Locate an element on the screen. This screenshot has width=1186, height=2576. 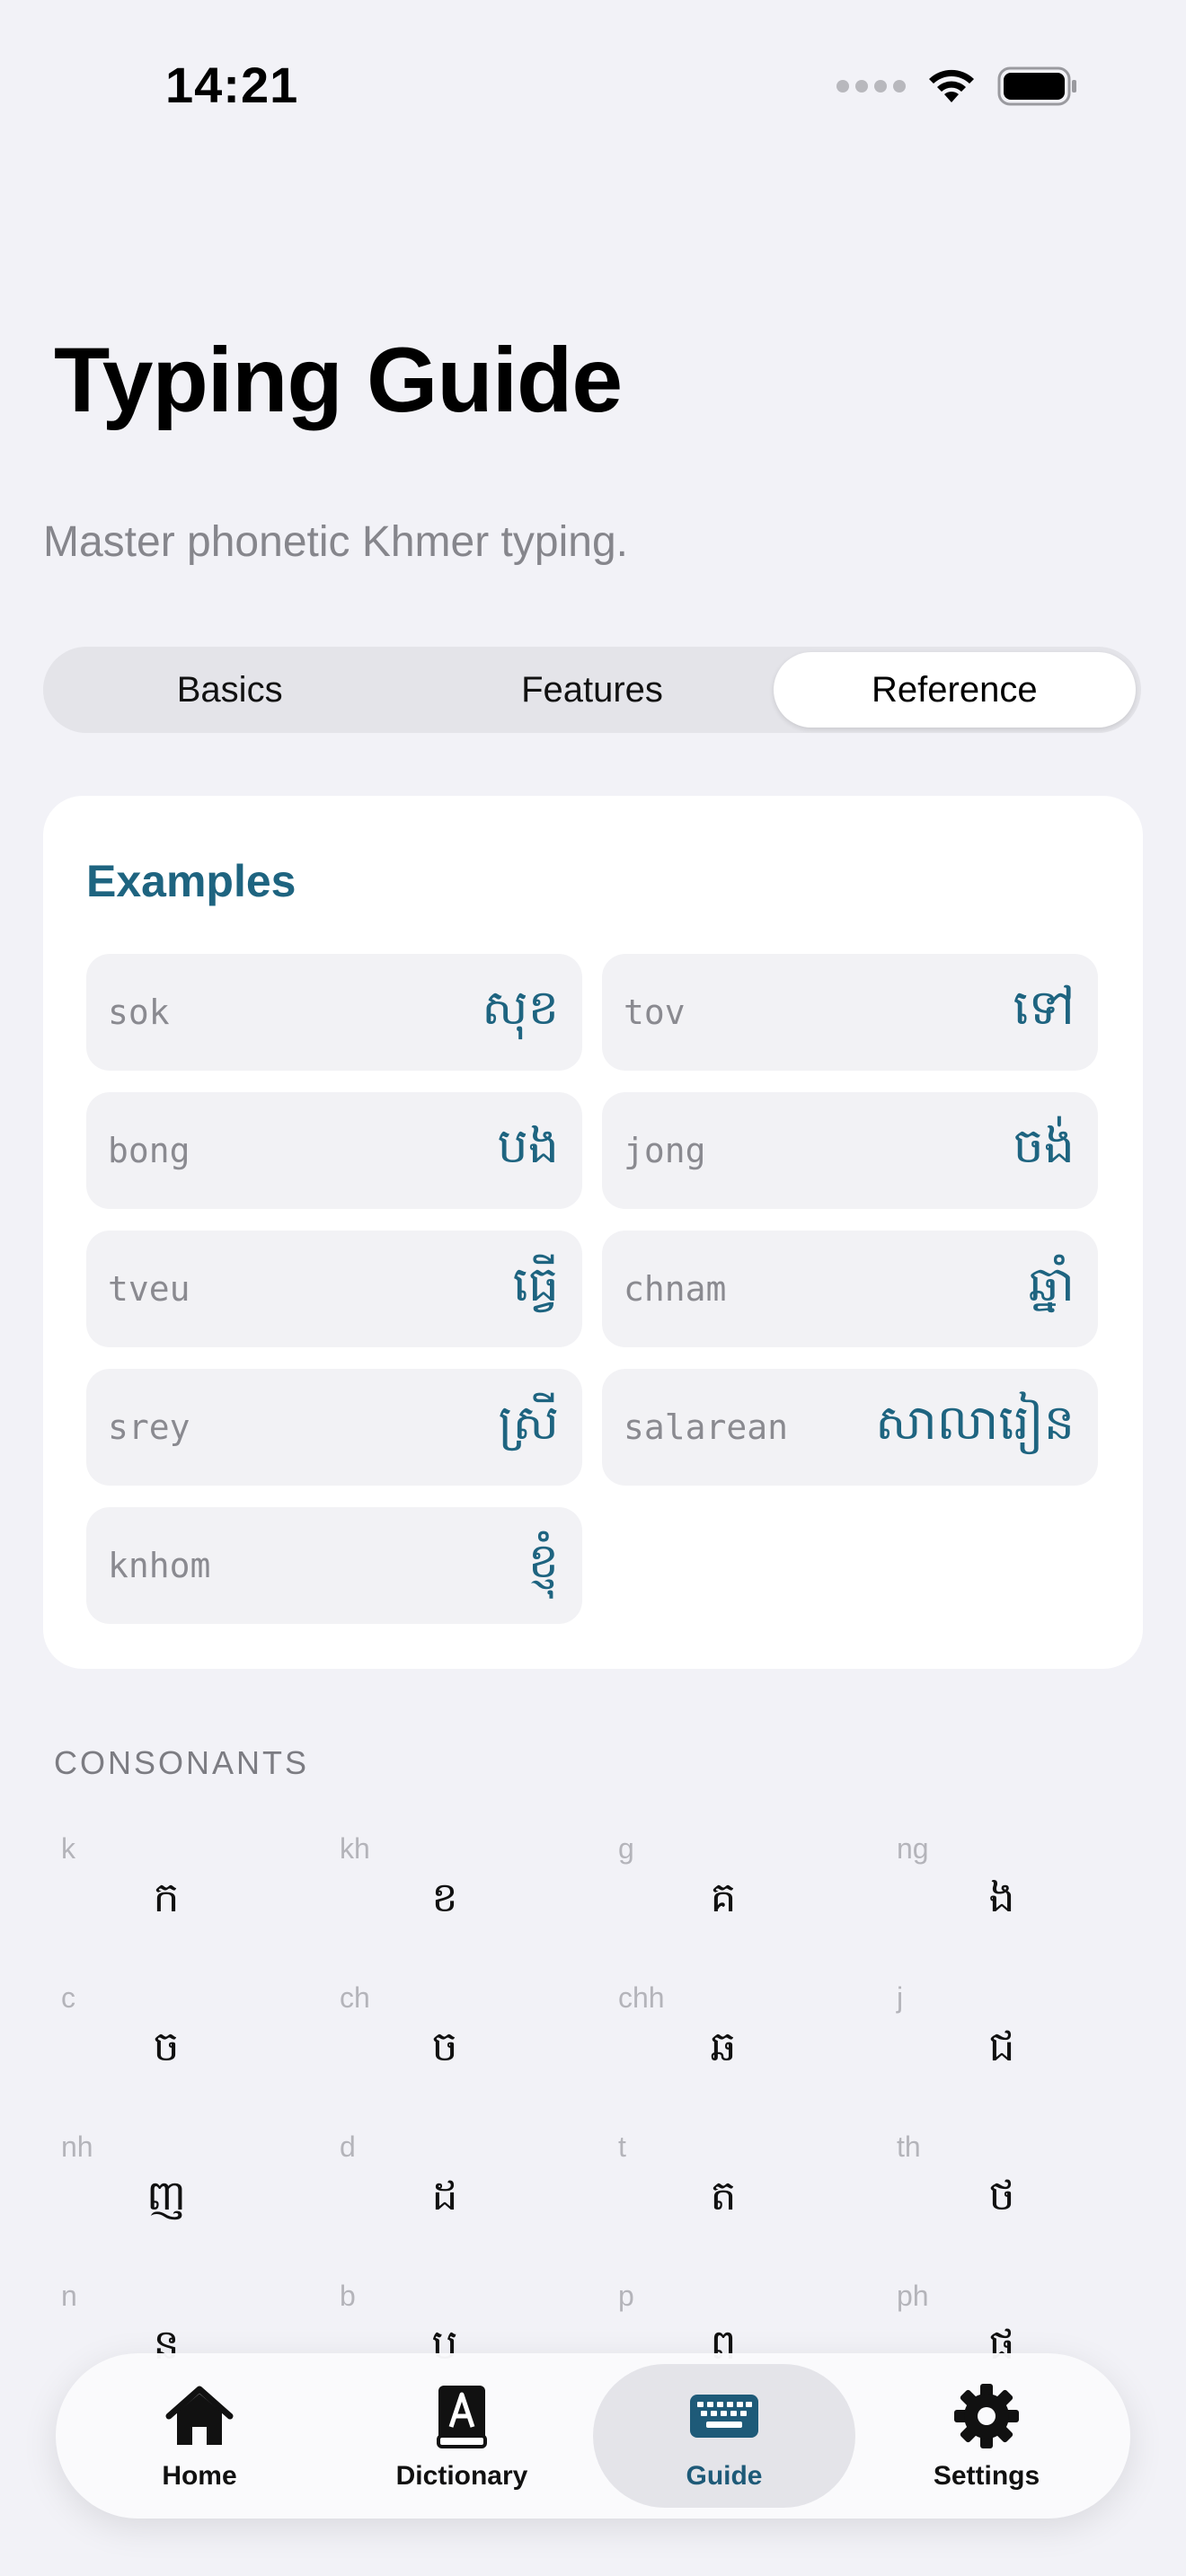
status-bar: 14:21 is located at coordinates (593, 90).